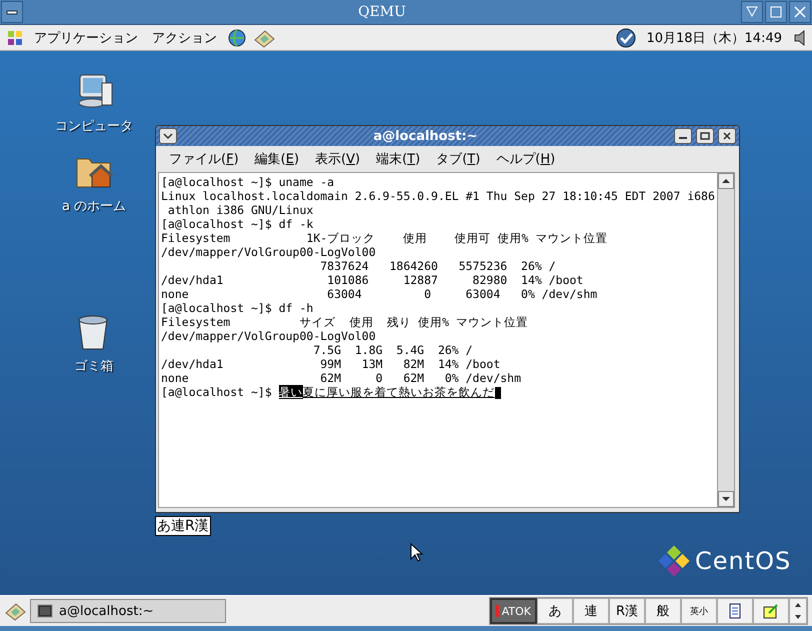 This screenshot has width=812, height=631. I want to click on logo-text: CentOS, so click(743, 561).